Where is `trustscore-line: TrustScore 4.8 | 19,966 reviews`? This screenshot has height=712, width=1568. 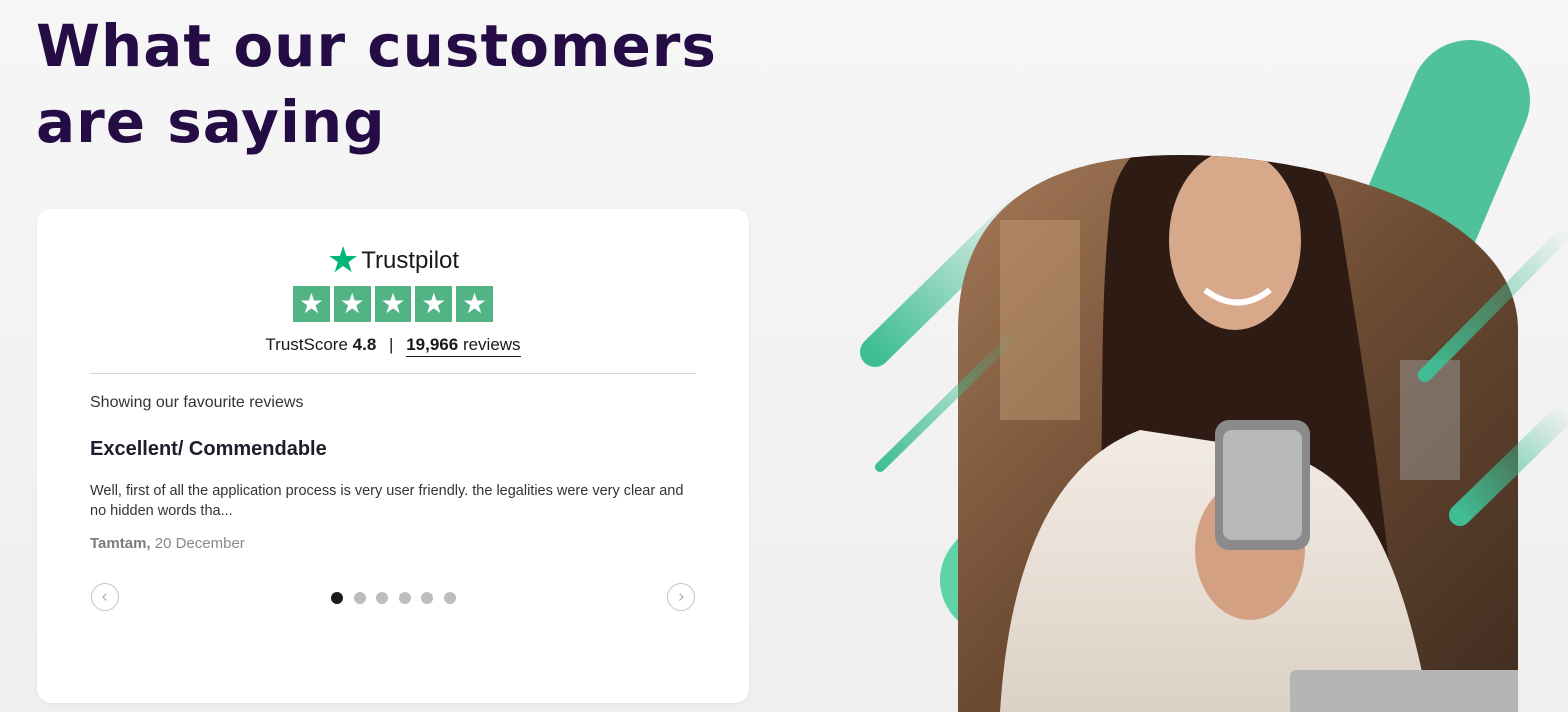
trustscore-line: TrustScore 4.8 | 19,966 reviews is located at coordinates (393, 346).